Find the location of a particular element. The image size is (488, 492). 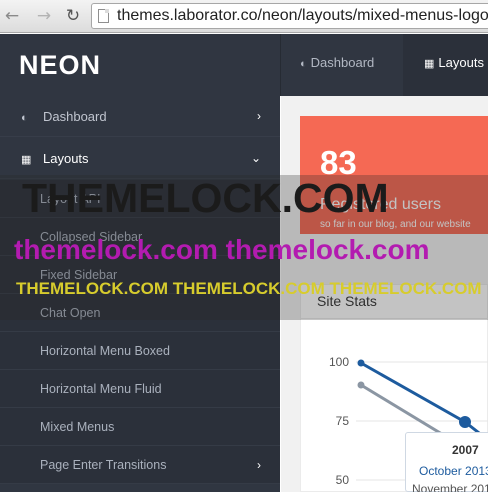

sidebar-subitem-label: Horizontal Menu Fluid is located at coordinates (101, 389).